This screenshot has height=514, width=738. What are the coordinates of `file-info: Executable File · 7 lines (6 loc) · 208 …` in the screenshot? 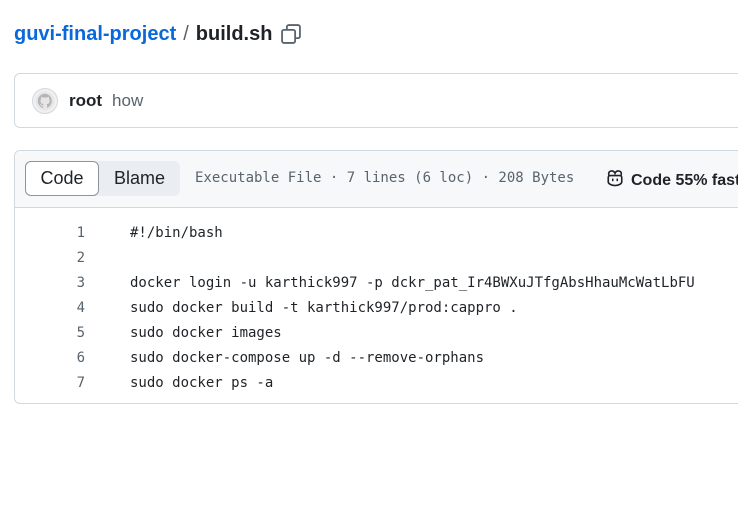 It's located at (385, 178).